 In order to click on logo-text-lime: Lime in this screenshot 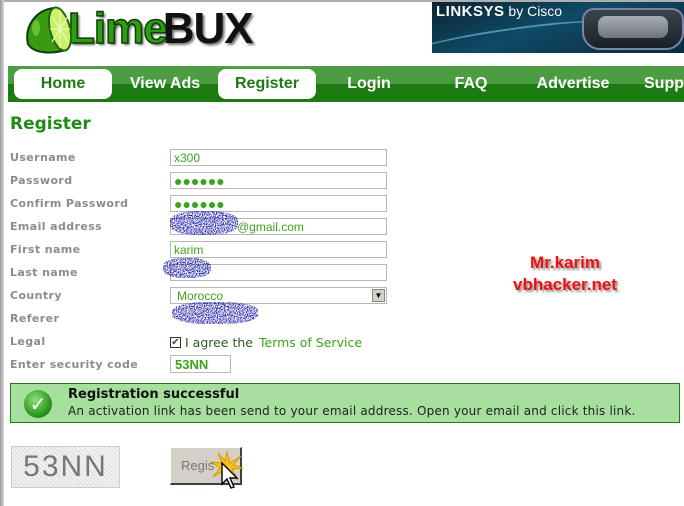, I will do `click(117, 28)`.